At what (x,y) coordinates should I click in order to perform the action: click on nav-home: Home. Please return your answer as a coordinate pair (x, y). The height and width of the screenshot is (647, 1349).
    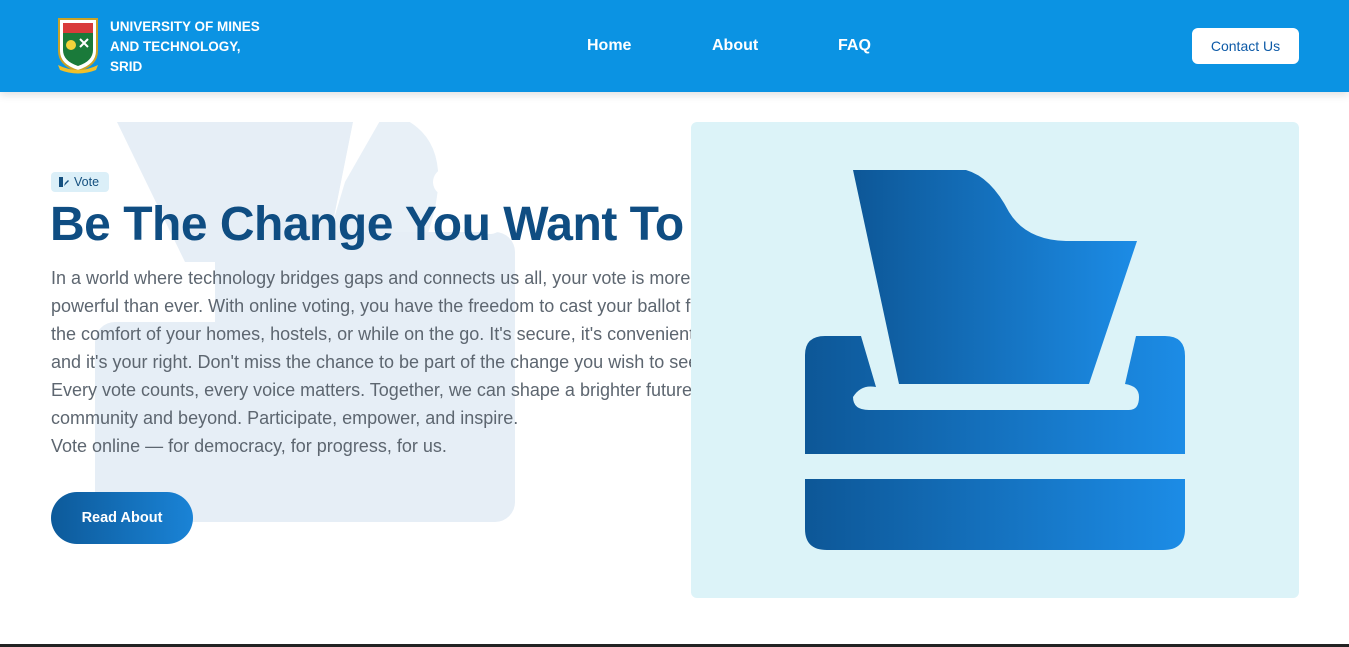
    Looking at the image, I should click on (609, 46).